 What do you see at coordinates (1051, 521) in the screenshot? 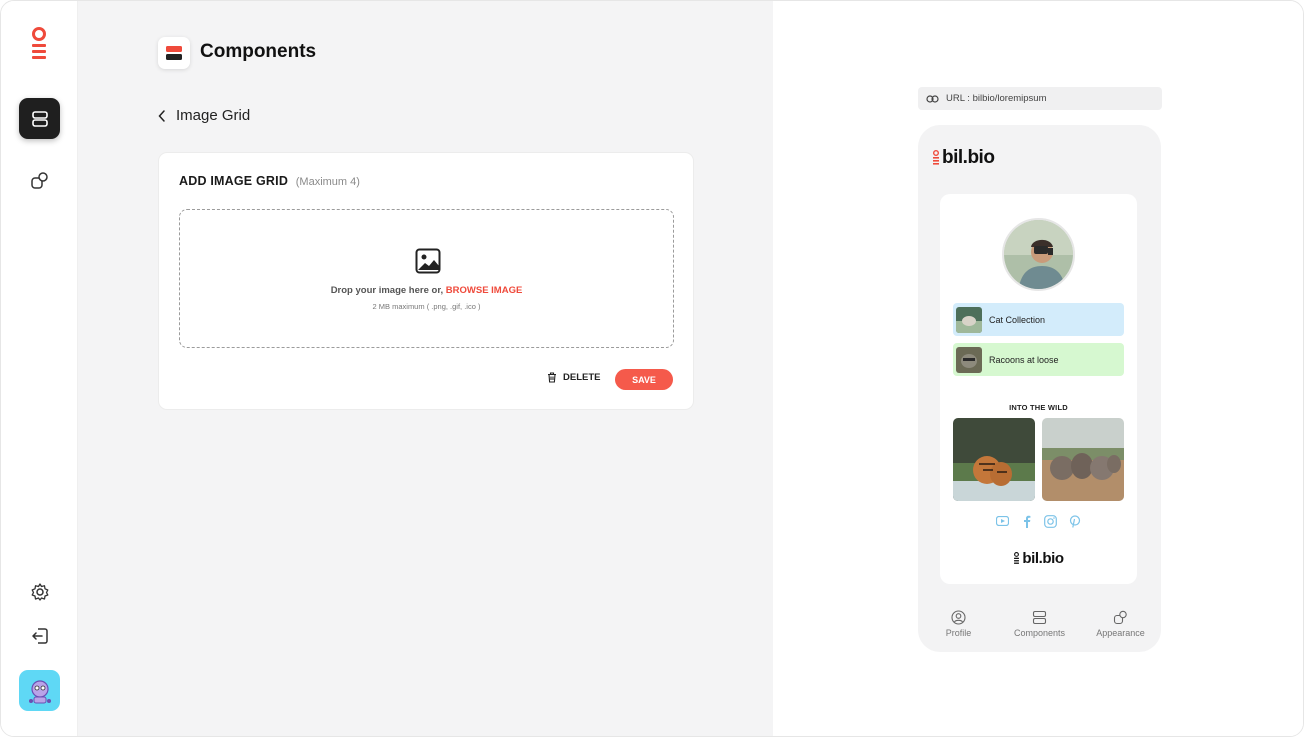
I see `instagram-icon` at bounding box center [1051, 521].